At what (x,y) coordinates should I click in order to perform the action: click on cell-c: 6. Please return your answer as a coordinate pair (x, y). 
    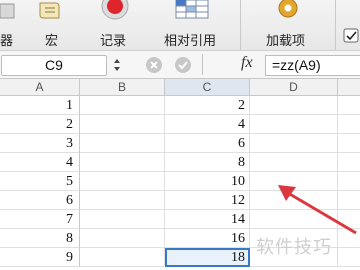
    Looking at the image, I should click on (207, 143).